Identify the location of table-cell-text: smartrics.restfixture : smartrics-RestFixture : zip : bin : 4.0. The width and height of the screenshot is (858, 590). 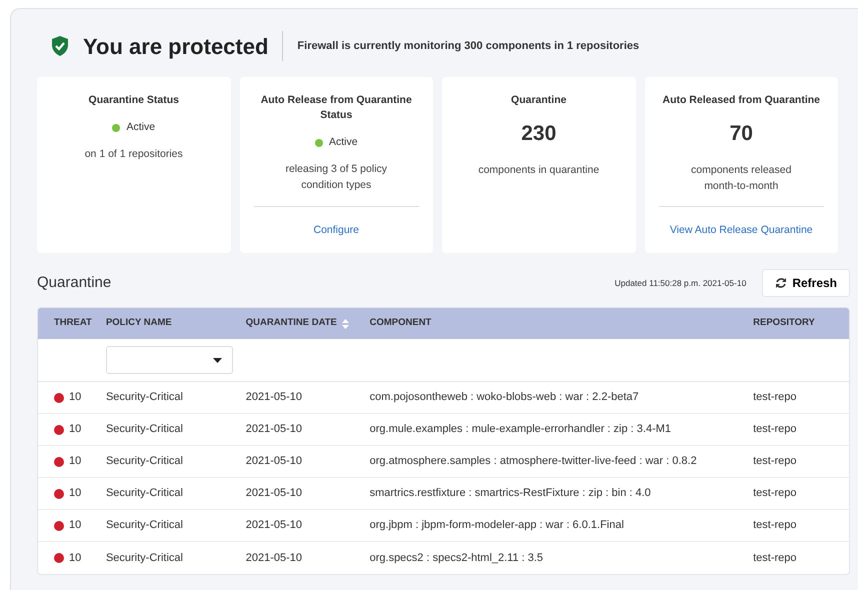
(511, 494).